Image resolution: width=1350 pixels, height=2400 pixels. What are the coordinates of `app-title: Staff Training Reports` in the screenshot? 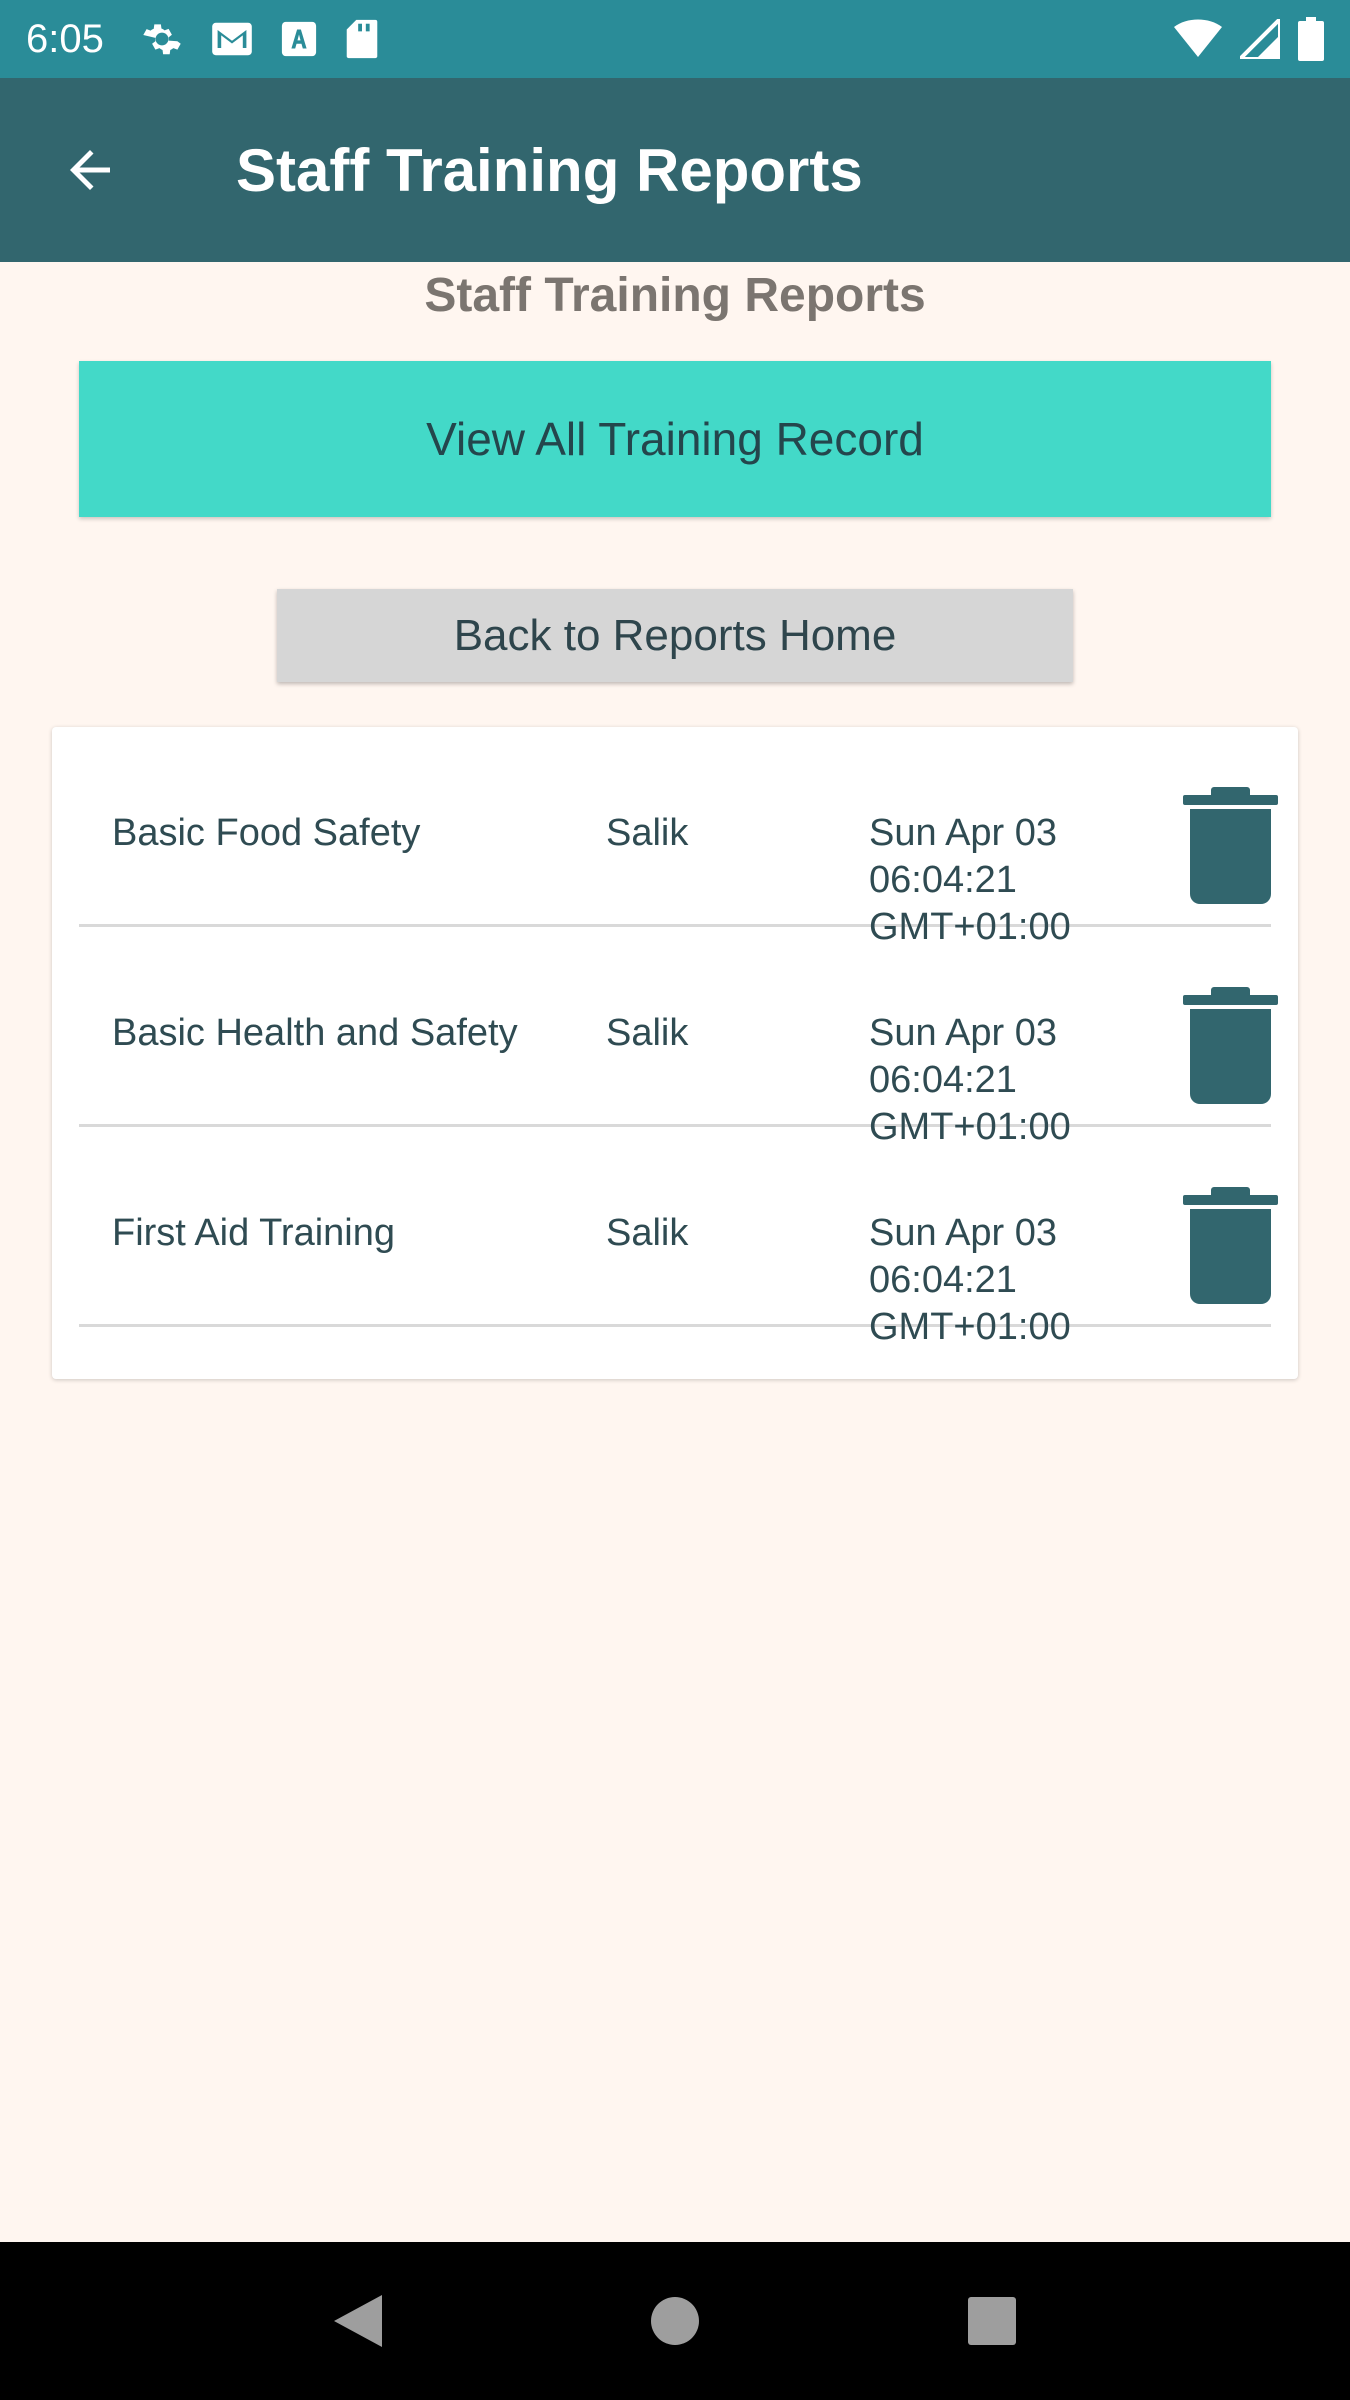 It's located at (549, 170).